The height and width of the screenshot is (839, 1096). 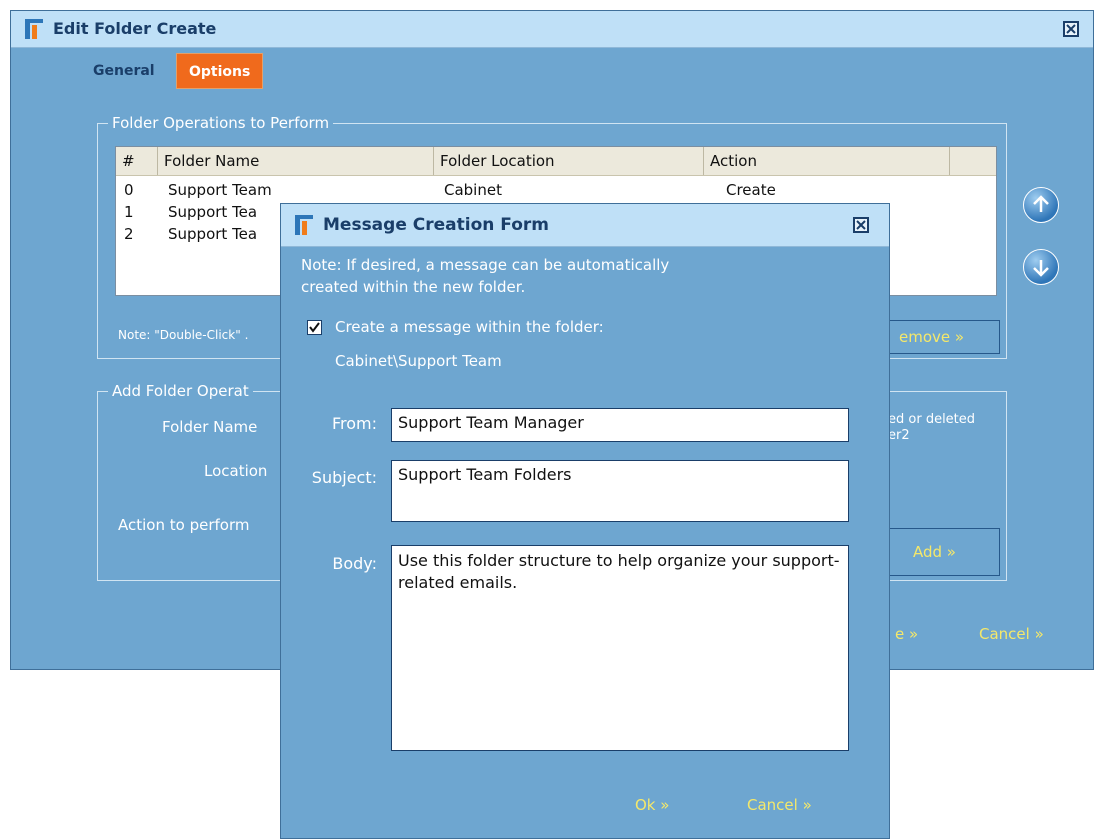 What do you see at coordinates (751, 190) in the screenshot?
I see `row-action: Create` at bounding box center [751, 190].